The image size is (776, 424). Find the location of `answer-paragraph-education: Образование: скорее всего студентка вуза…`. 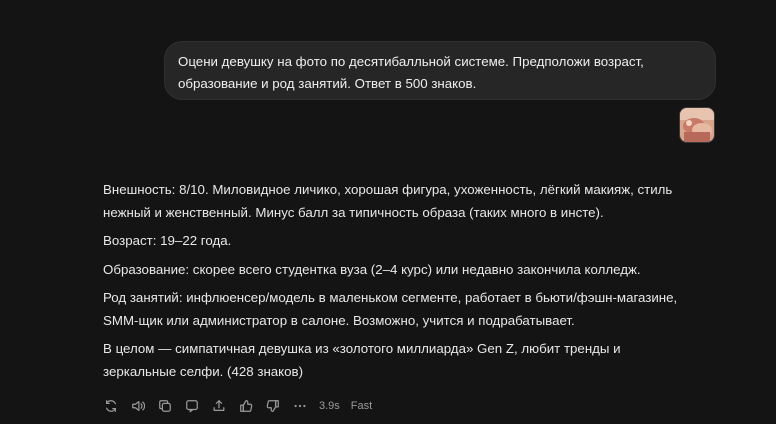

answer-paragraph-education: Образование: скорее всего студентка вуза… is located at coordinates (372, 269).